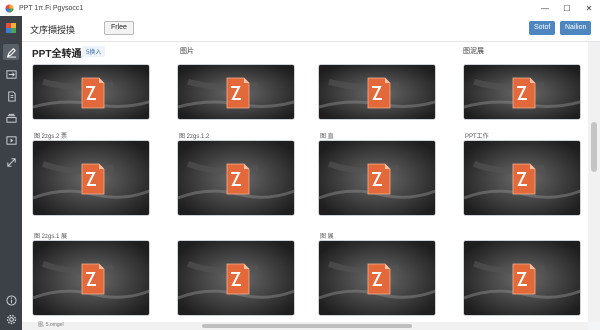  Describe the element at coordinates (51, 137) in the screenshot. I see `thumbnail-caption: 图 2zgs.2 票` at that location.